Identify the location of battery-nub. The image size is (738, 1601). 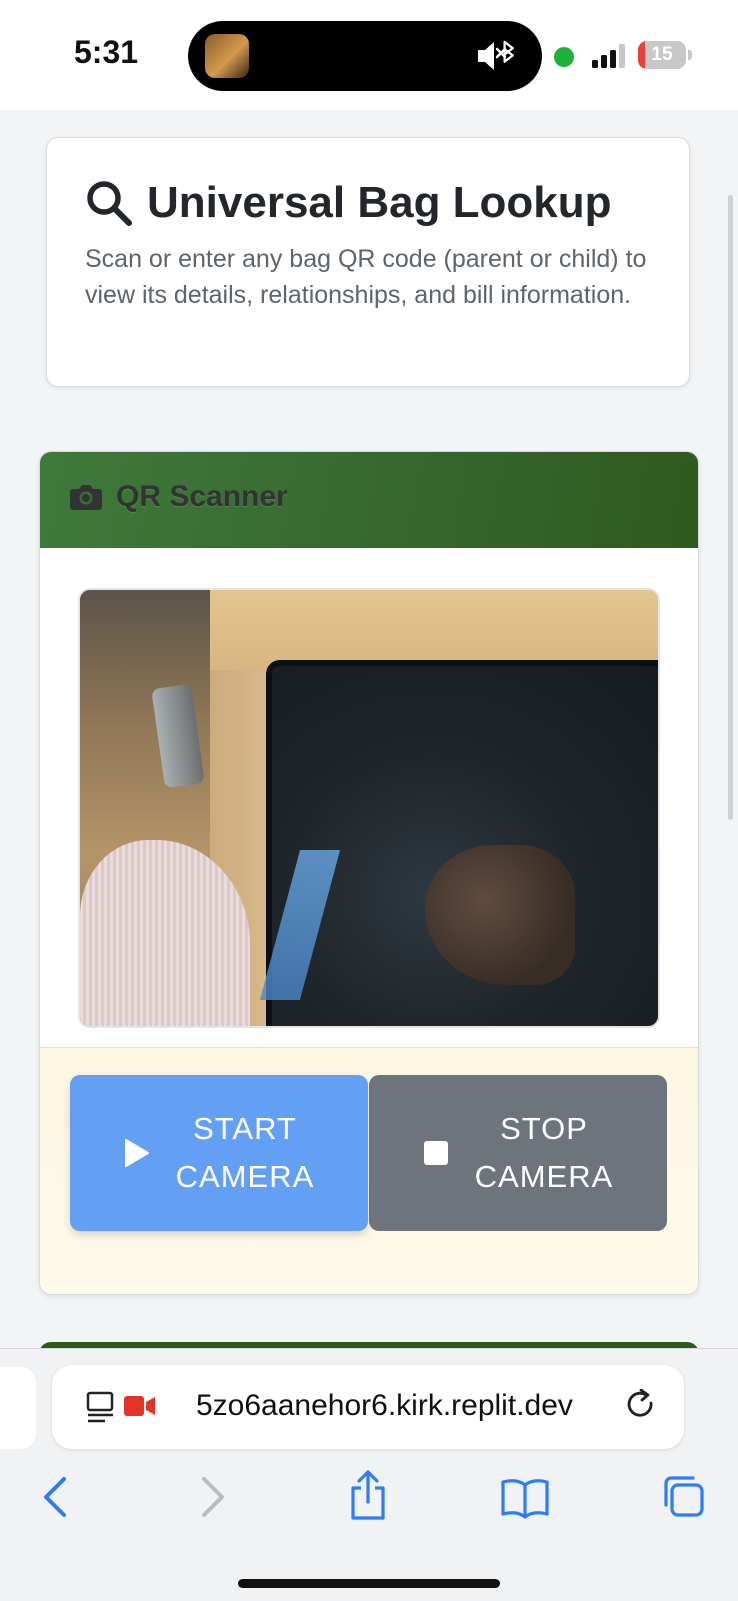
(690, 55).